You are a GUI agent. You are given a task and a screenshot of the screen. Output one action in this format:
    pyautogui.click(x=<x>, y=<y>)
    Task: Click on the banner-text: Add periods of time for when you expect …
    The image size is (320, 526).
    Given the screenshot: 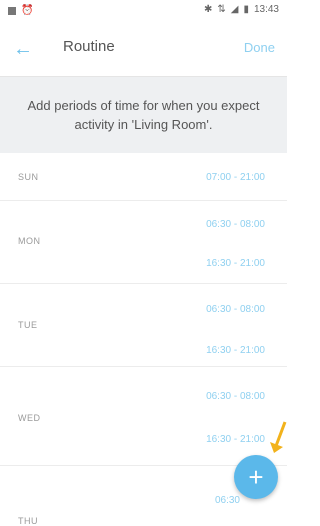 What is the action you would take?
    pyautogui.click(x=143, y=115)
    